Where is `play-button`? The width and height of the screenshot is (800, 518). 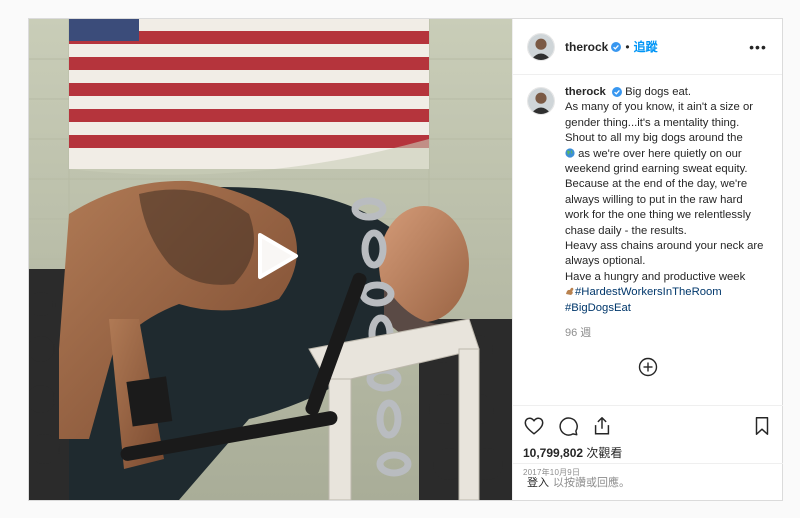
play-button is located at coordinates (275, 256).